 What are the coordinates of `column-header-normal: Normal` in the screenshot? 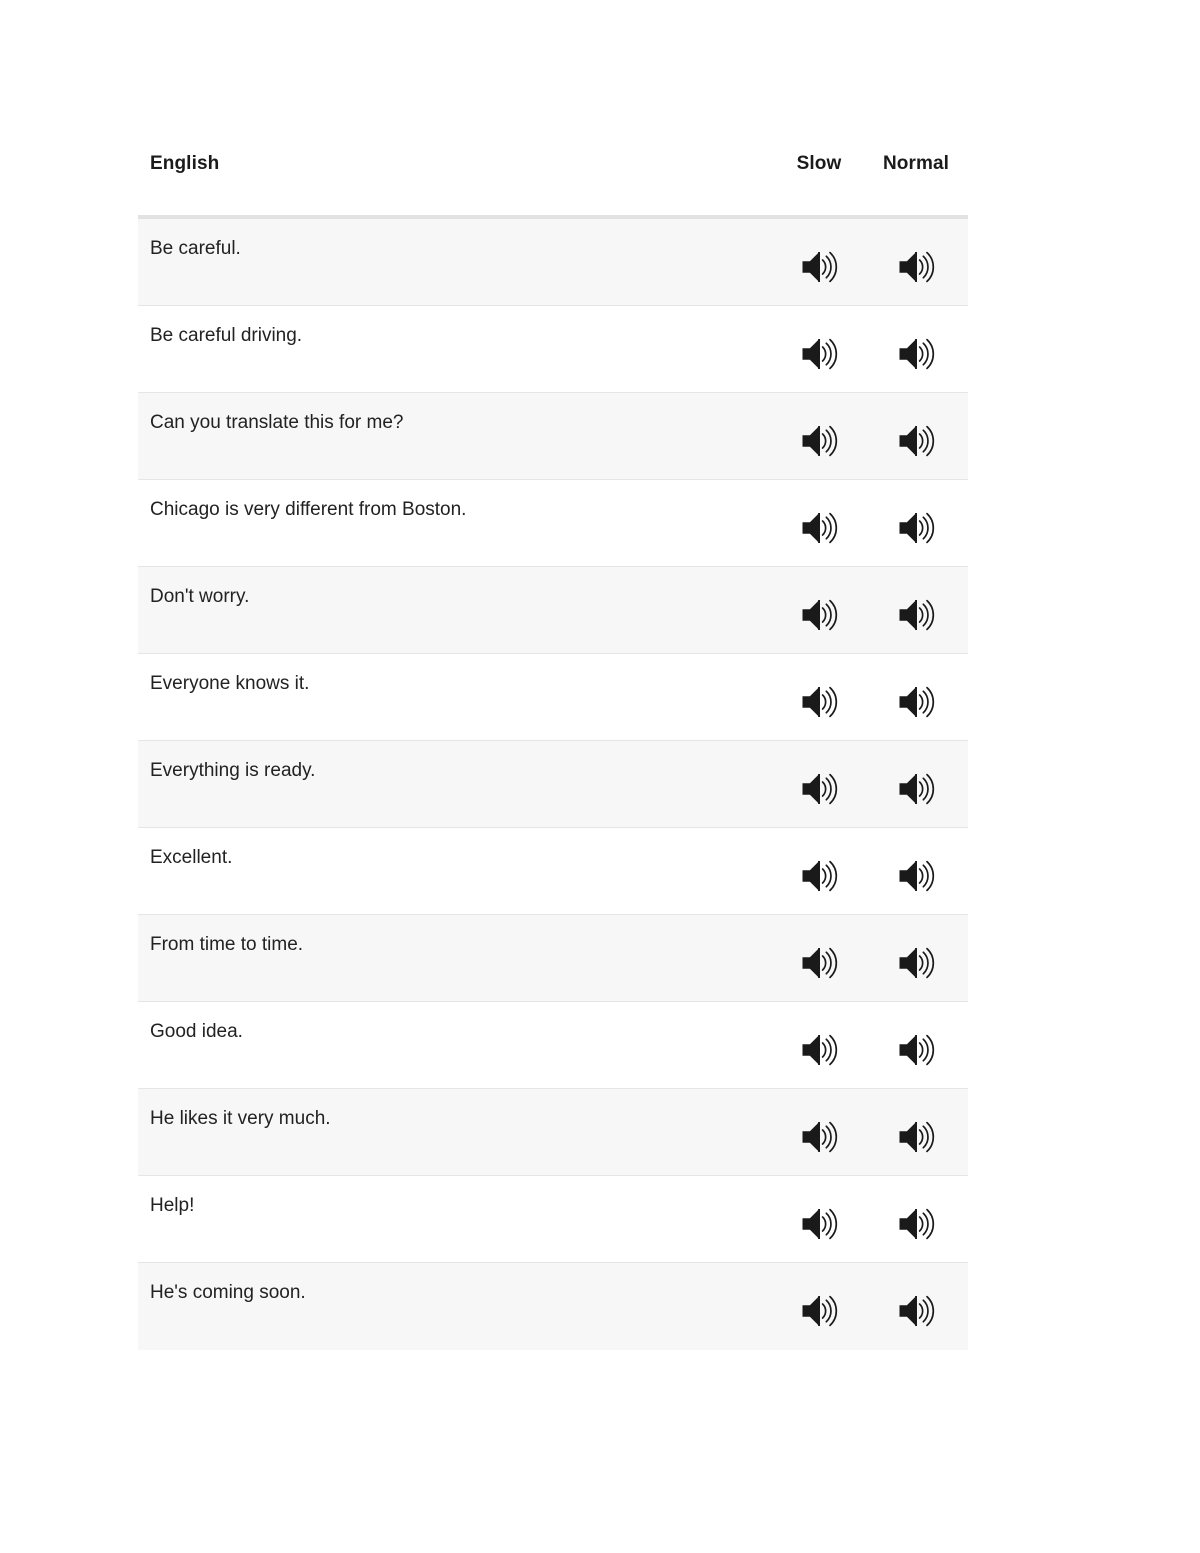 It's located at (916, 163).